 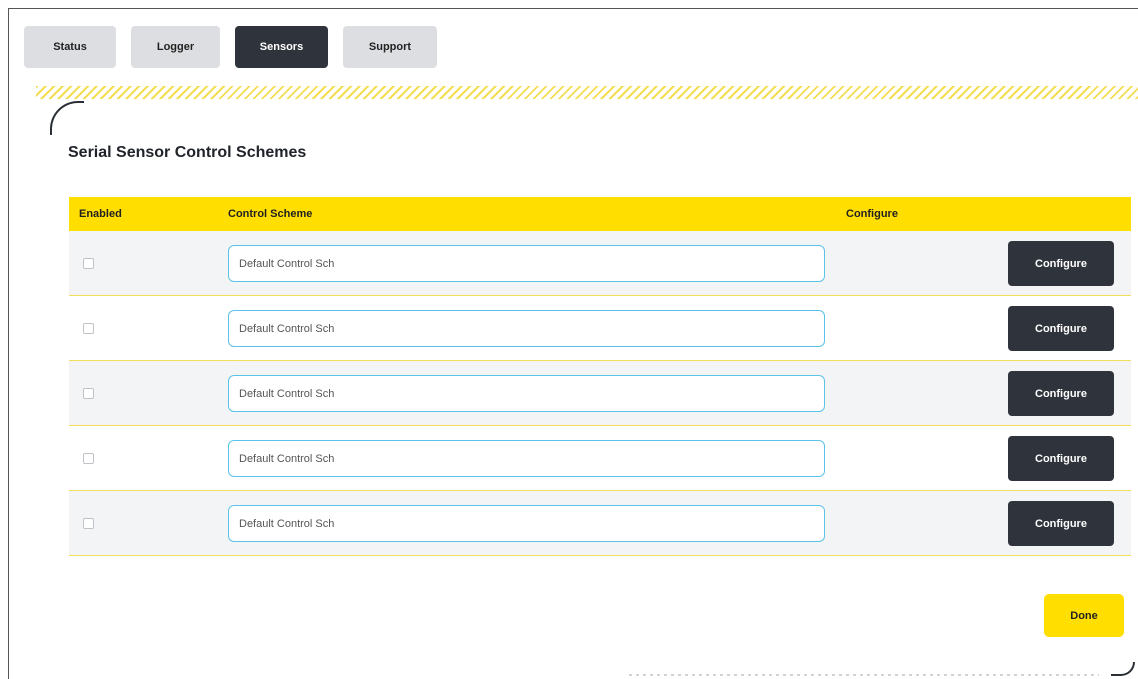 I want to click on tab-sensors: Sensors, so click(x=281, y=47).